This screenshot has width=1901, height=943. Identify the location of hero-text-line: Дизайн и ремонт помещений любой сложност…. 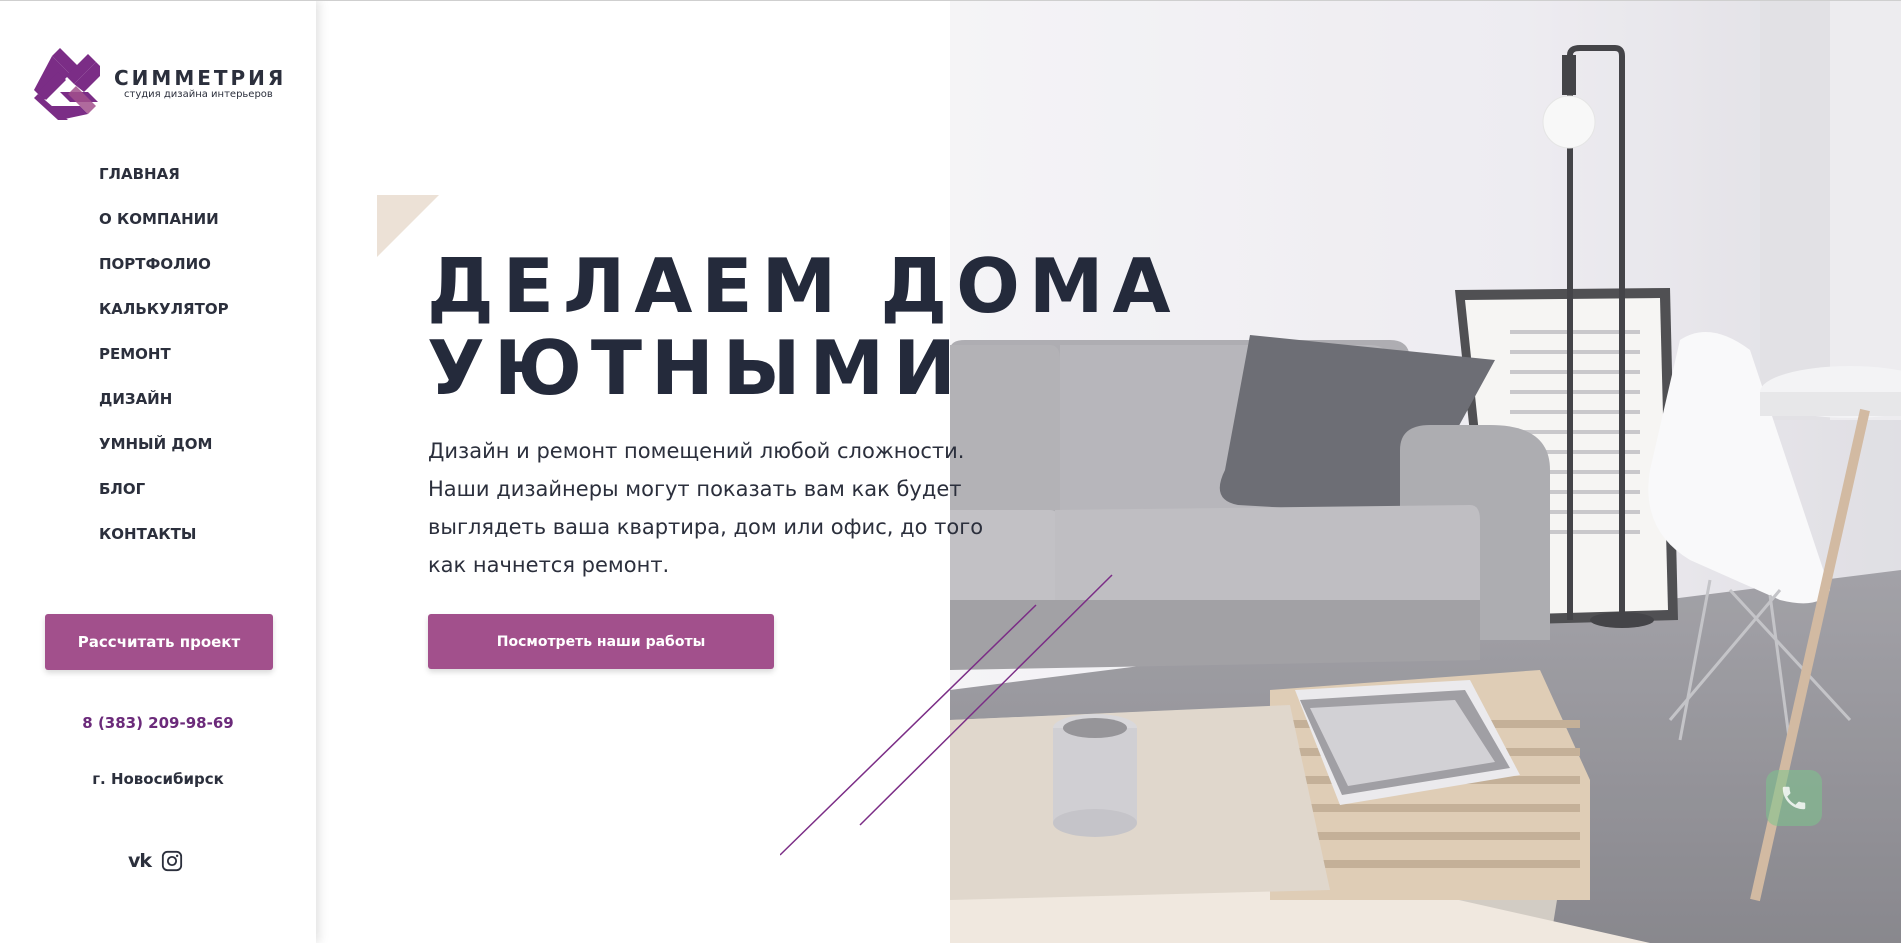
(696, 451).